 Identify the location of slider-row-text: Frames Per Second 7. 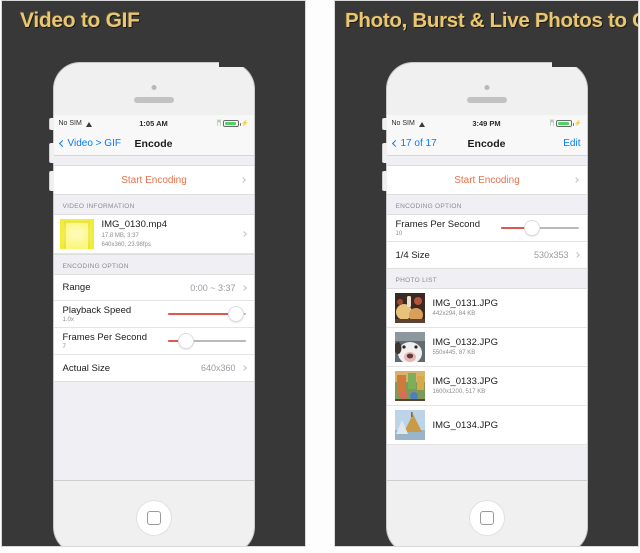
(105, 341).